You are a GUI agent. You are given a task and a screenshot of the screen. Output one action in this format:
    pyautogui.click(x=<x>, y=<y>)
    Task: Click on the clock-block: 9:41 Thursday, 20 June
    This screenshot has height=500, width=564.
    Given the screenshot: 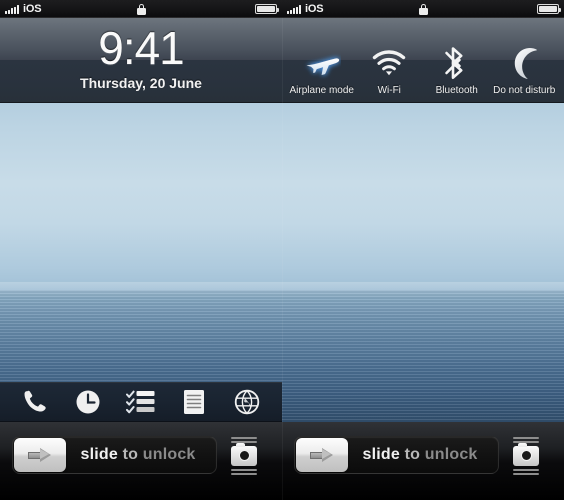 What is the action you would take?
    pyautogui.click(x=141, y=55)
    